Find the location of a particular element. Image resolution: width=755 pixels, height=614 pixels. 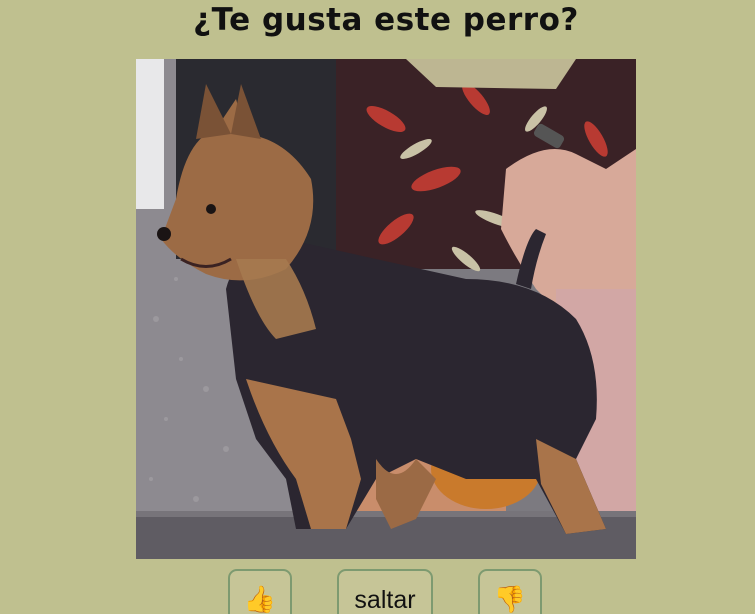

skip-button: saltar is located at coordinates (385, 591).